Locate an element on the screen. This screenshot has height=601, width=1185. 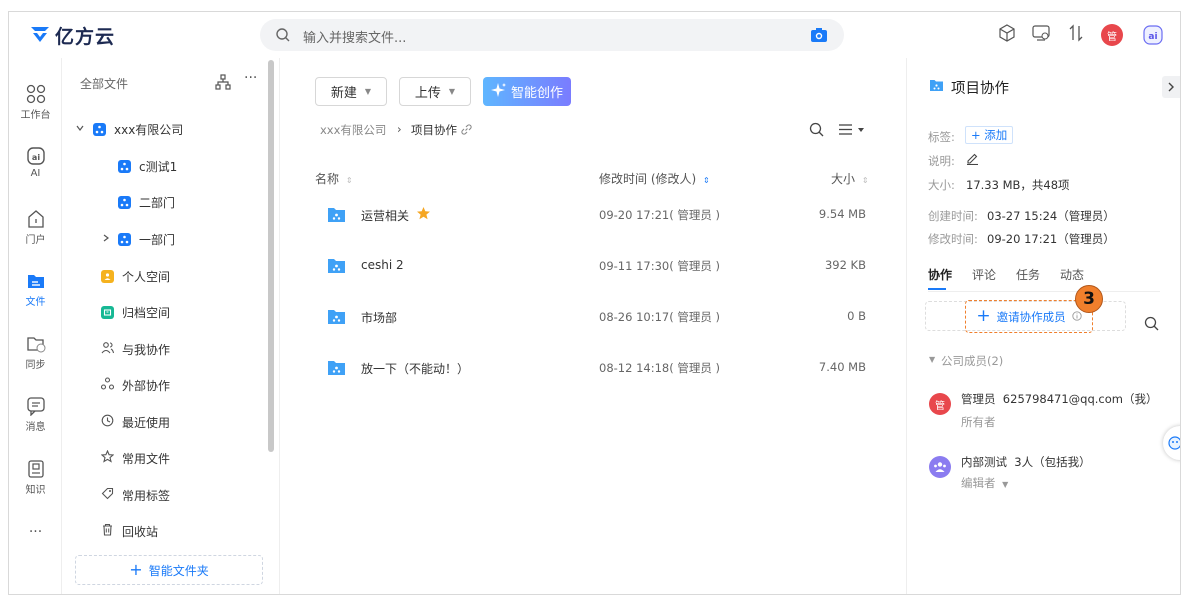
tree-item-dept-2: 二部门 is located at coordinates (146, 202).